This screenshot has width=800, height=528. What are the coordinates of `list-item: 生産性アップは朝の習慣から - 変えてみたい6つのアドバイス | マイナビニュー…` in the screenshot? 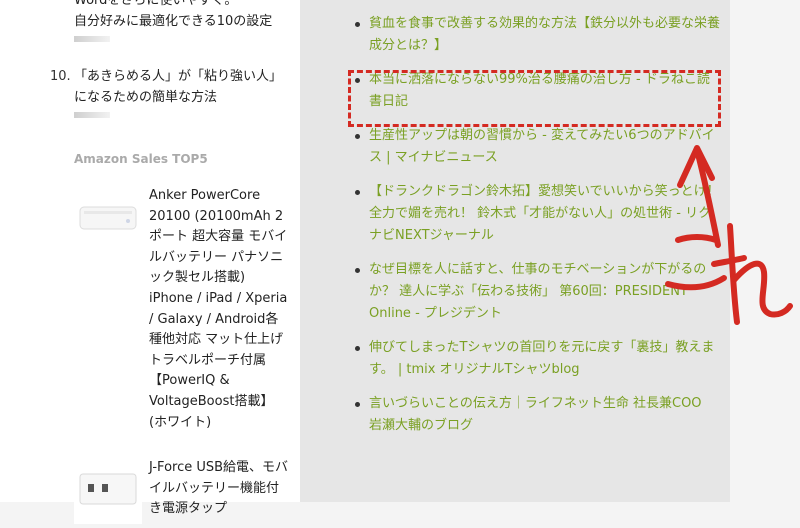 It's located at (535, 147).